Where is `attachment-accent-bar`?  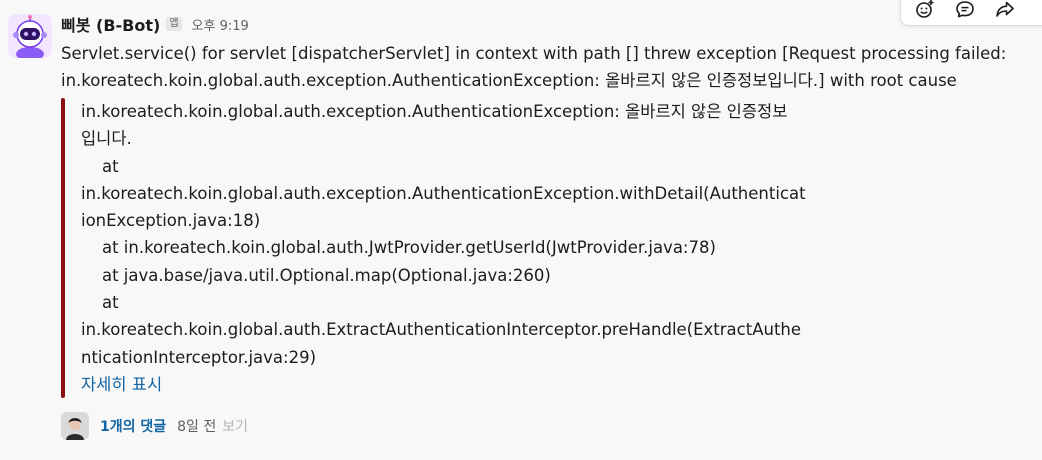 attachment-accent-bar is located at coordinates (63, 248).